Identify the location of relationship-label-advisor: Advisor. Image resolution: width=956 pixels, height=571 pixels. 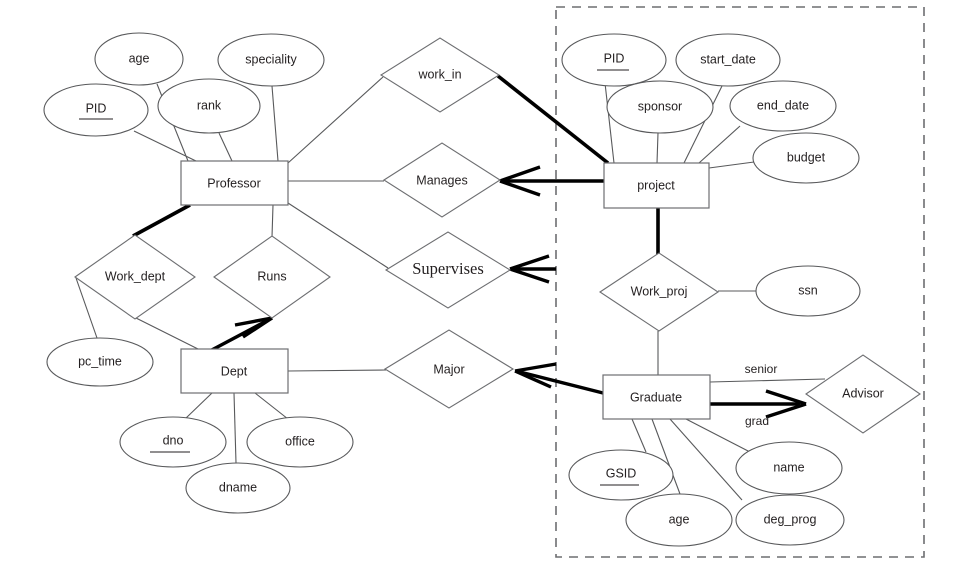
(863, 393).